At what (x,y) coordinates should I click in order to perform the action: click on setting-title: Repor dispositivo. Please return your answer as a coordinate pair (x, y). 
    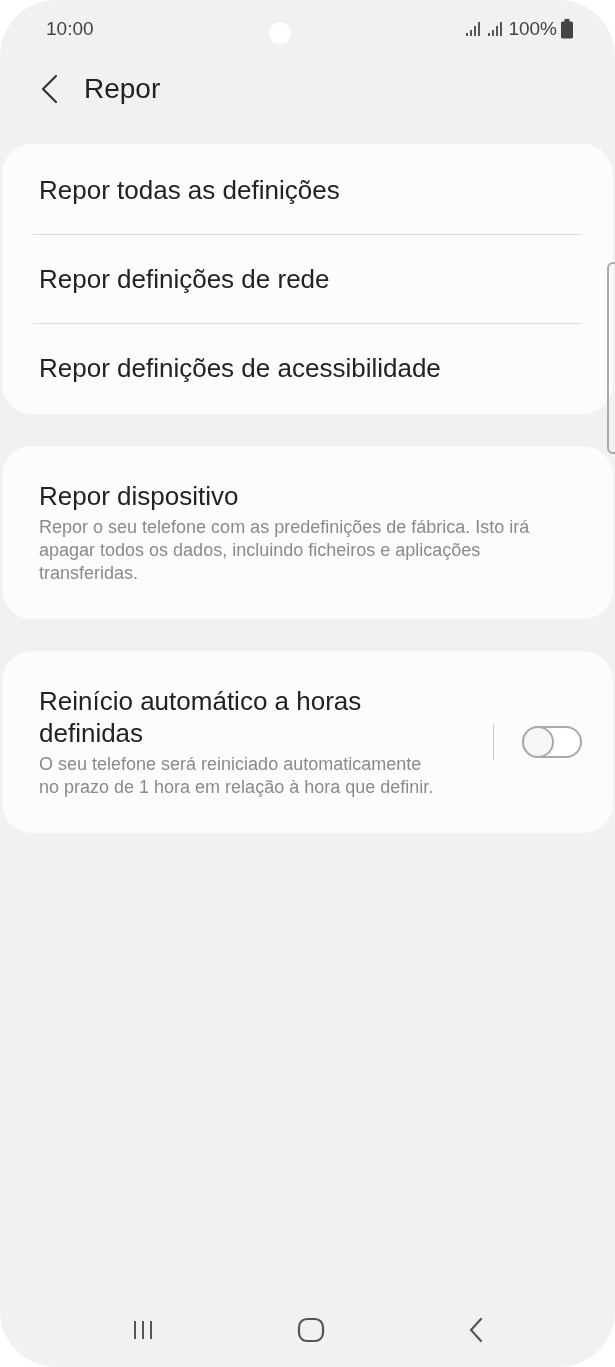
    Looking at the image, I should click on (307, 496).